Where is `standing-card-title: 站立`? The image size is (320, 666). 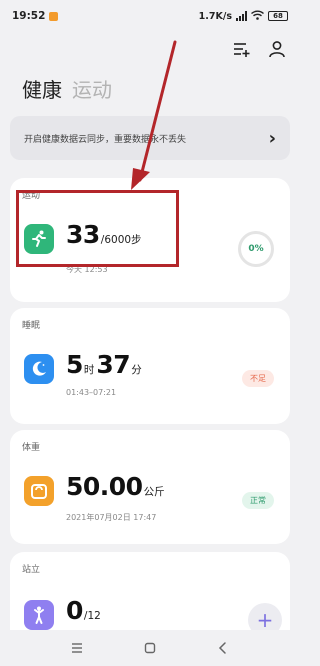
standing-card-title: 站立 is located at coordinates (31, 570).